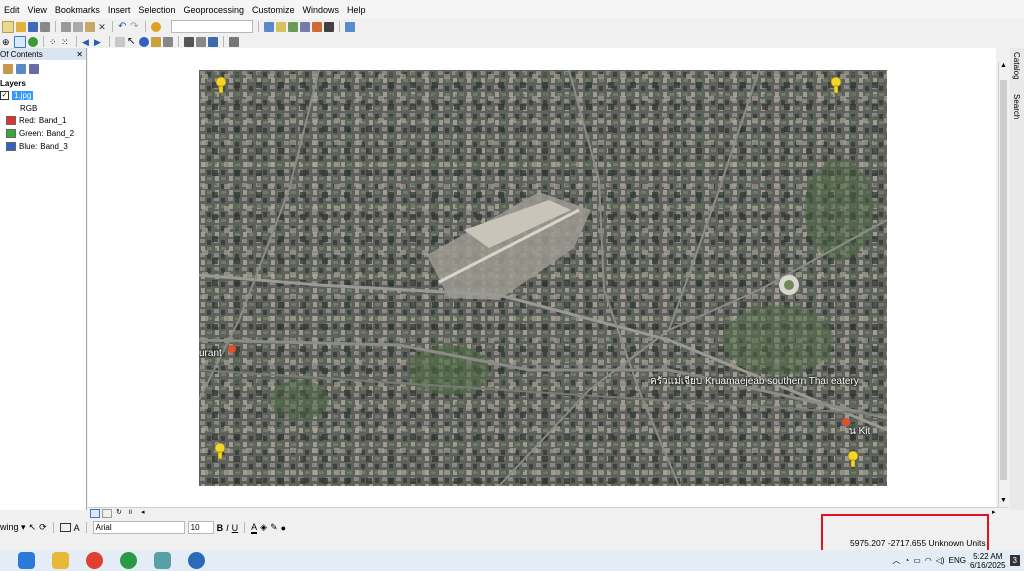 The width and height of the screenshot is (1024, 571). What do you see at coordinates (917, 560) in the screenshot?
I see `battery-icon: ▭` at bounding box center [917, 560].